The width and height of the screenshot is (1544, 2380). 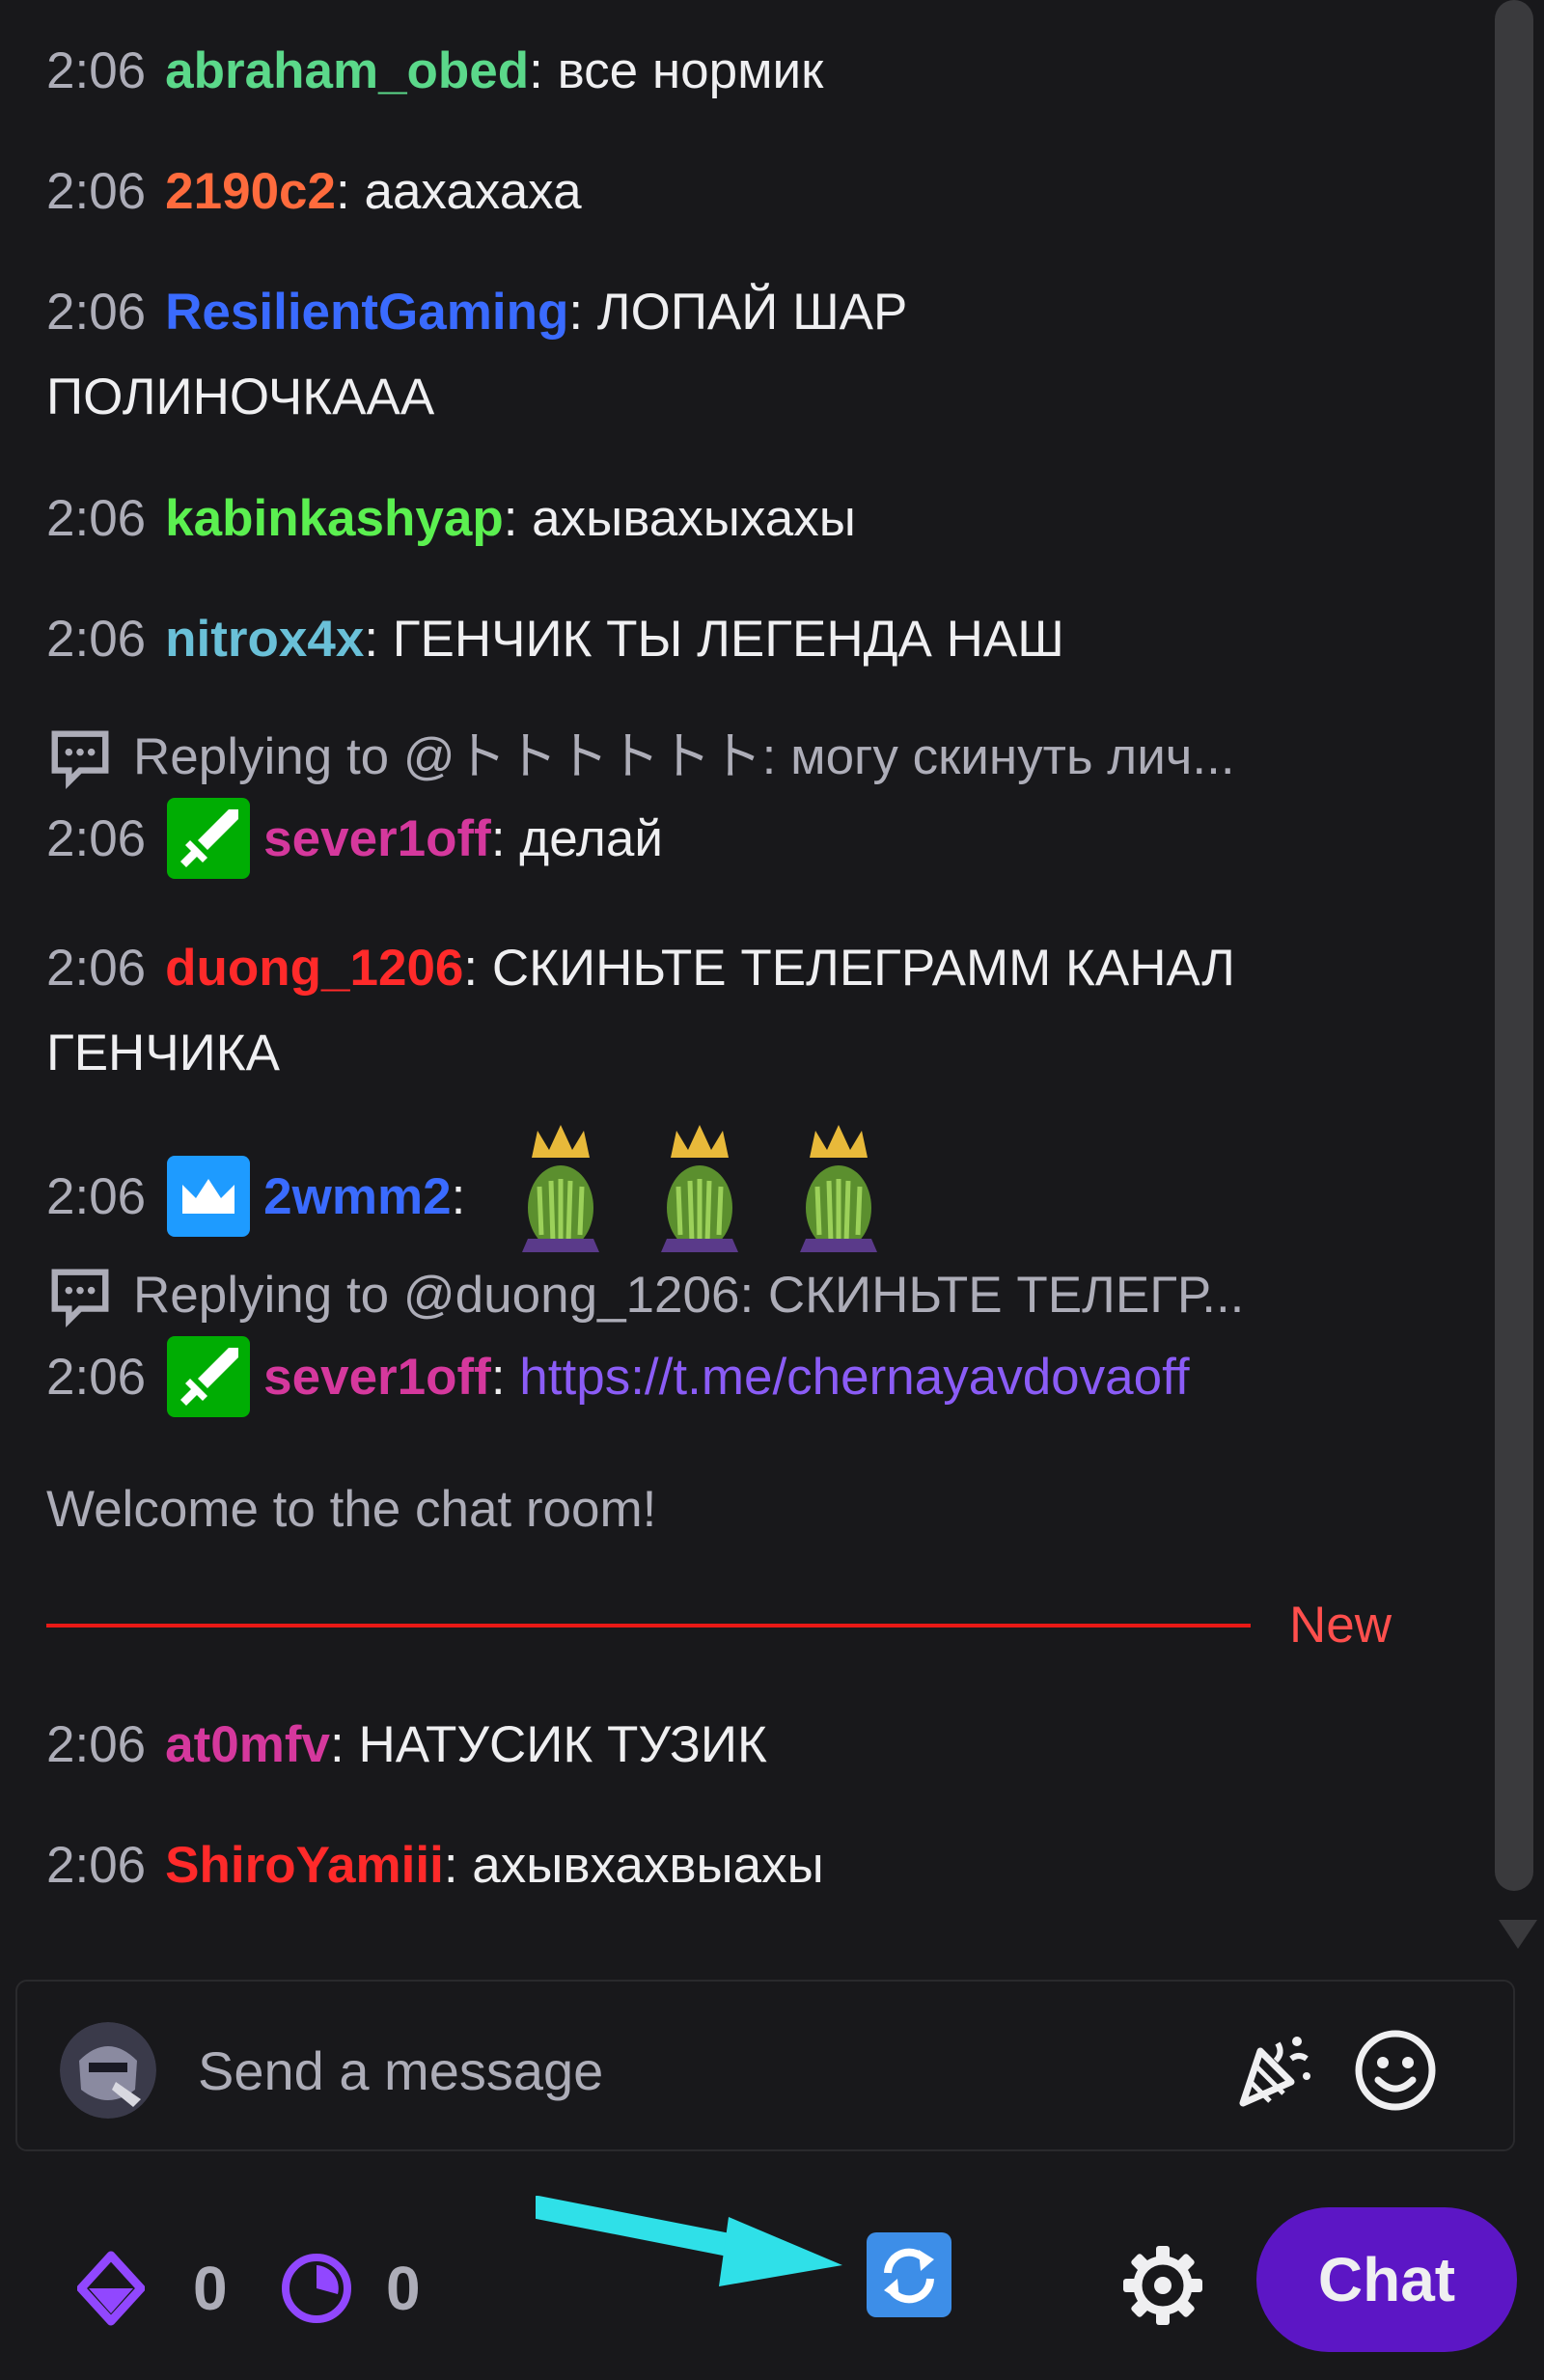 I want to click on predictions-value: 0, so click(x=403, y=2289).